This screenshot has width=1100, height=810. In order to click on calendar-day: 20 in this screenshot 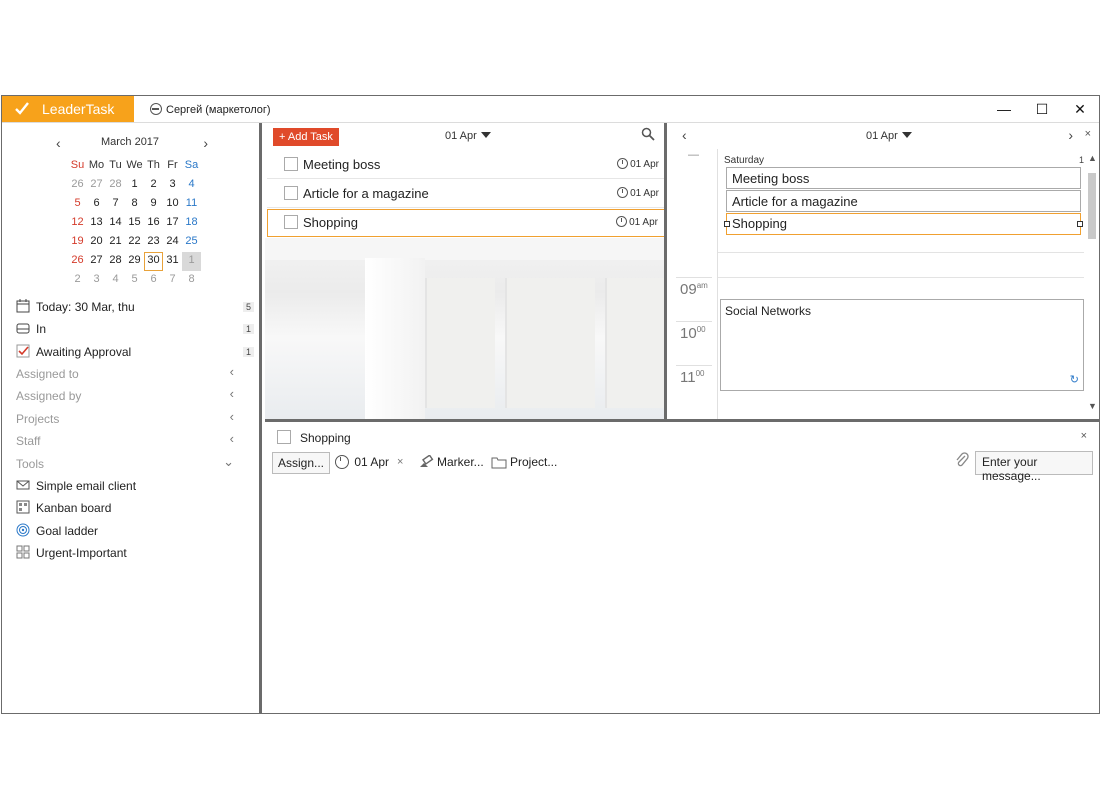, I will do `click(96, 242)`.